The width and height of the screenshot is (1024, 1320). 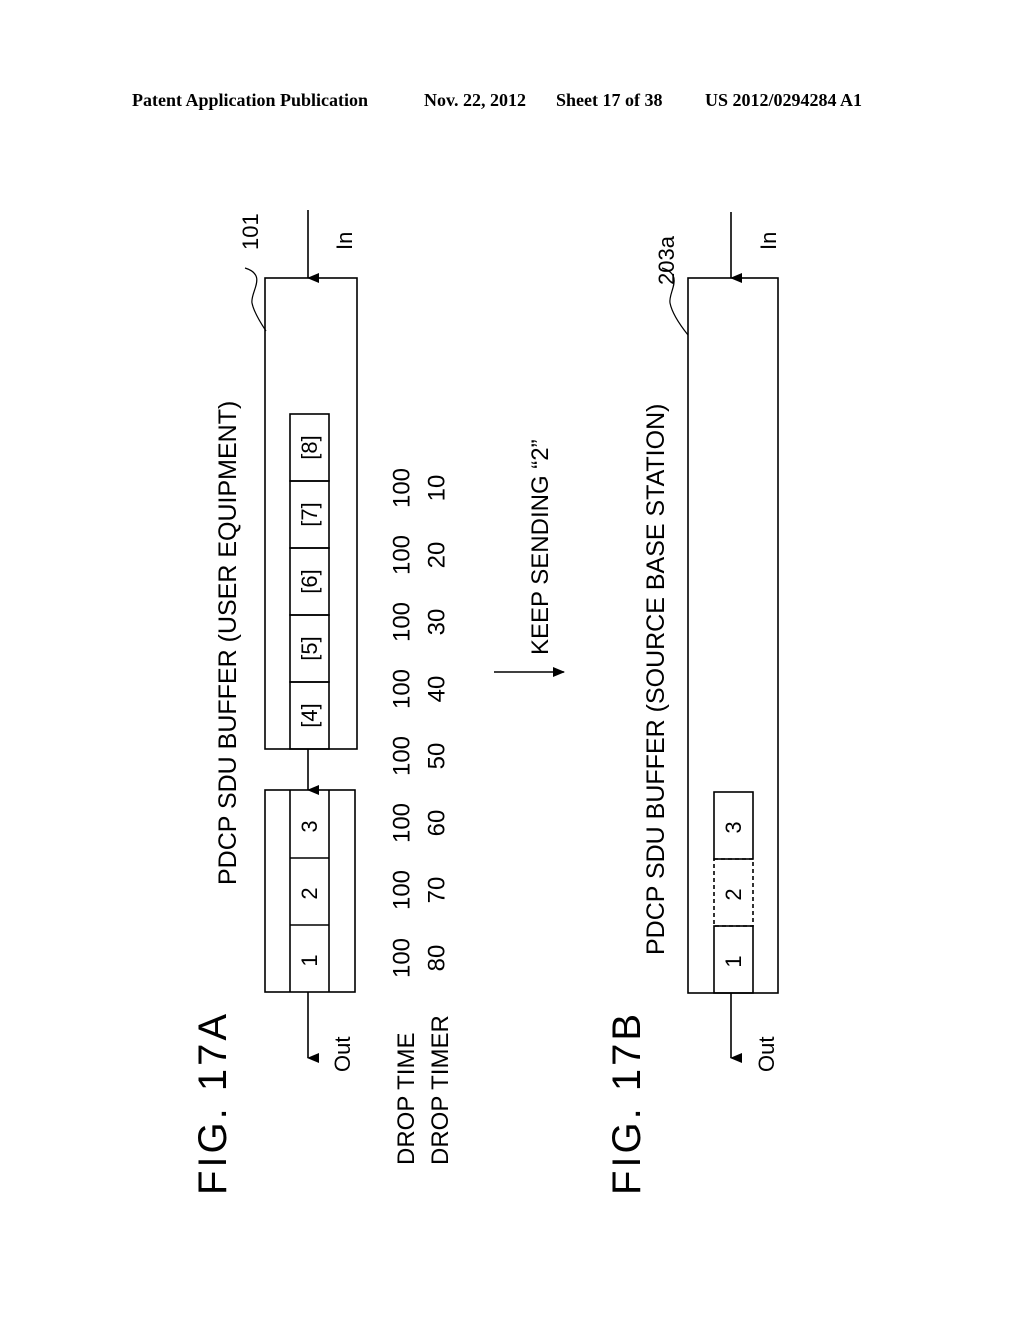 What do you see at coordinates (437, 689) in the screenshot?
I see `drop-timer-value: 40` at bounding box center [437, 689].